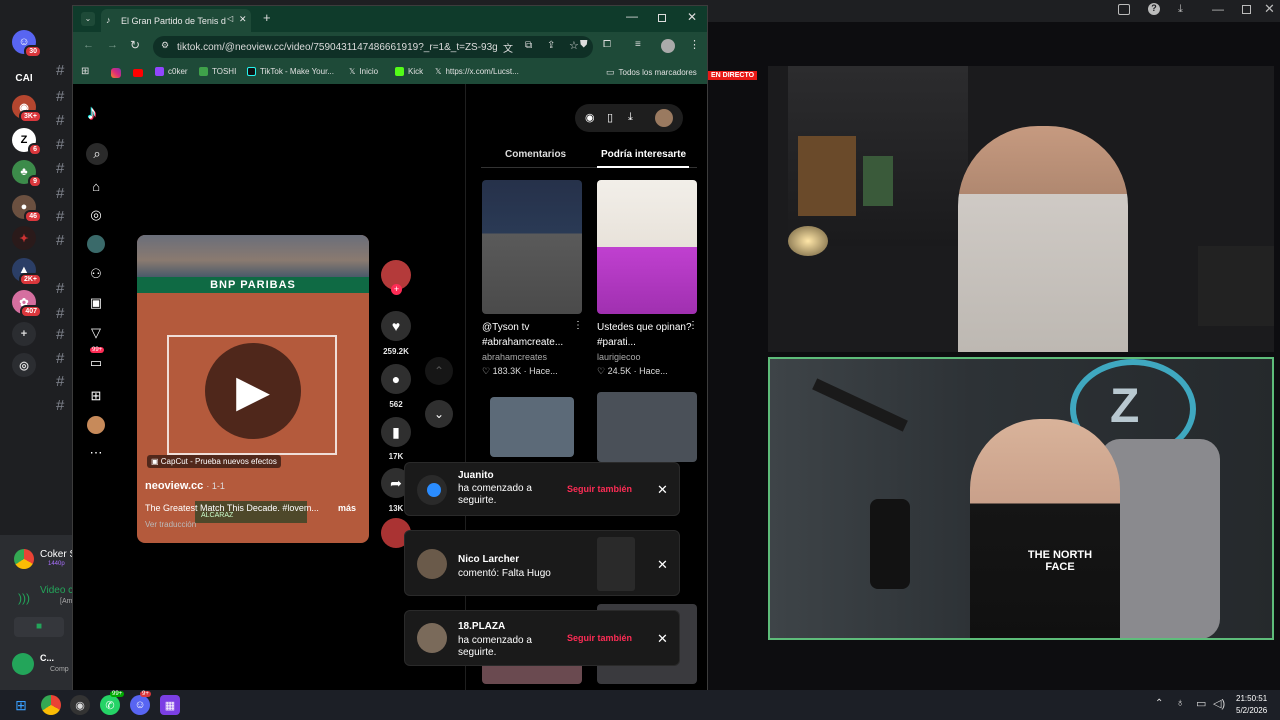  What do you see at coordinates (27, 44) in the screenshot?
I see `discord-home-icon: ☺ 30` at bounding box center [27, 44].